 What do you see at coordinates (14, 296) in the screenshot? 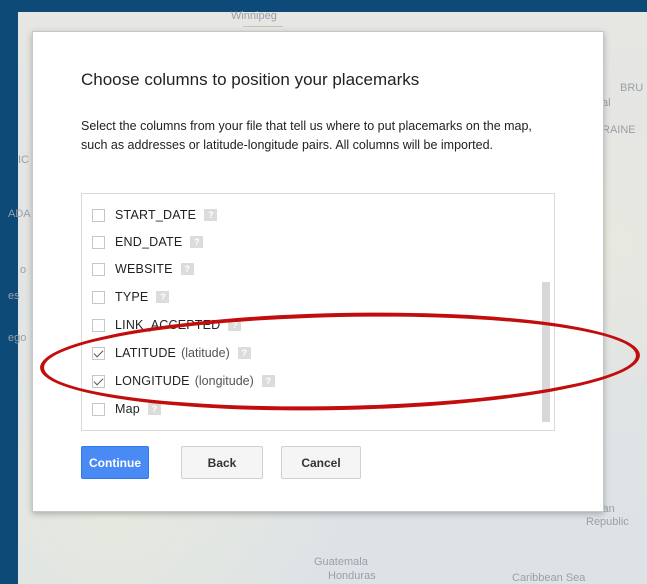
I see `map-label: es` at bounding box center [14, 296].